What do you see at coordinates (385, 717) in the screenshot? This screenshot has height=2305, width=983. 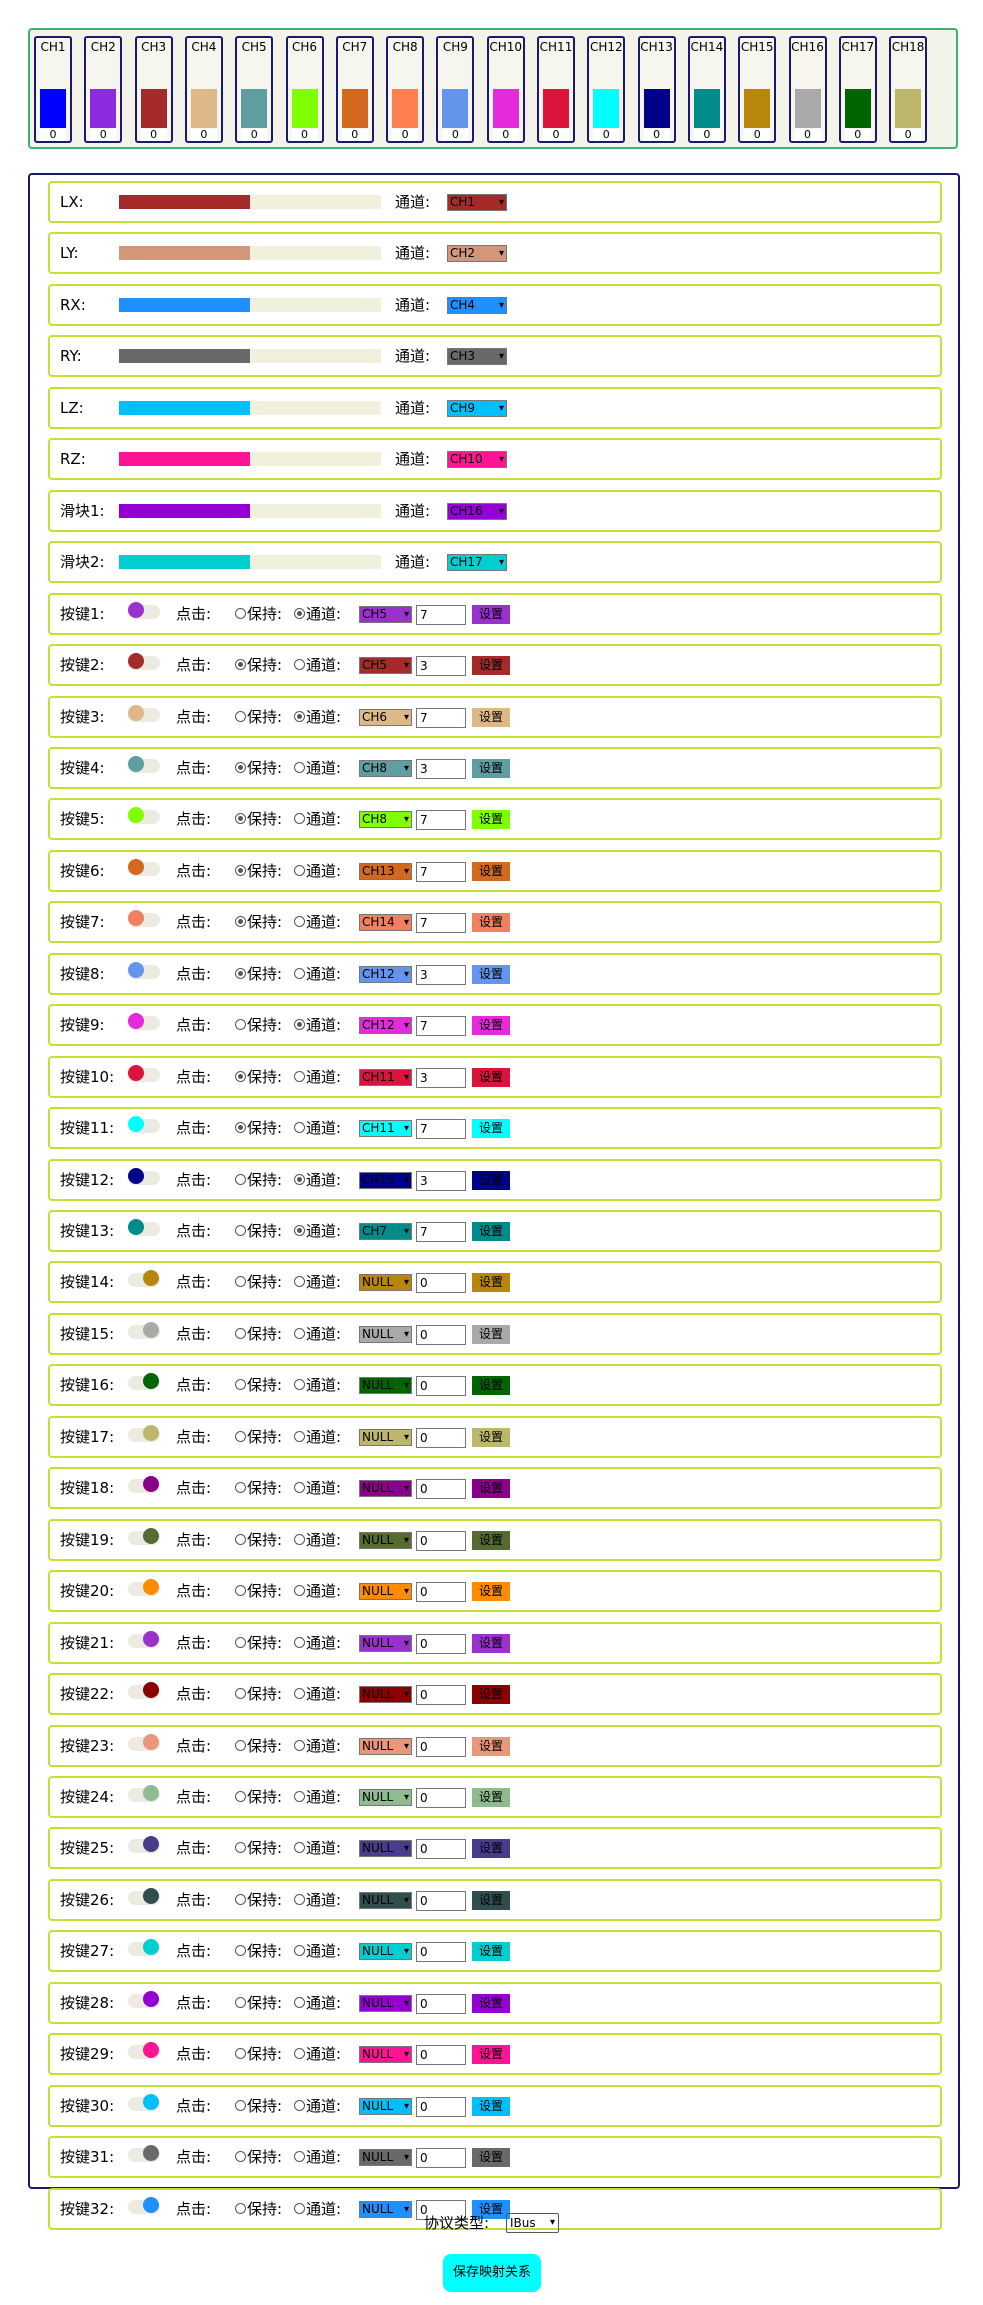 I see `button-channel-select: CH6 ▾` at bounding box center [385, 717].